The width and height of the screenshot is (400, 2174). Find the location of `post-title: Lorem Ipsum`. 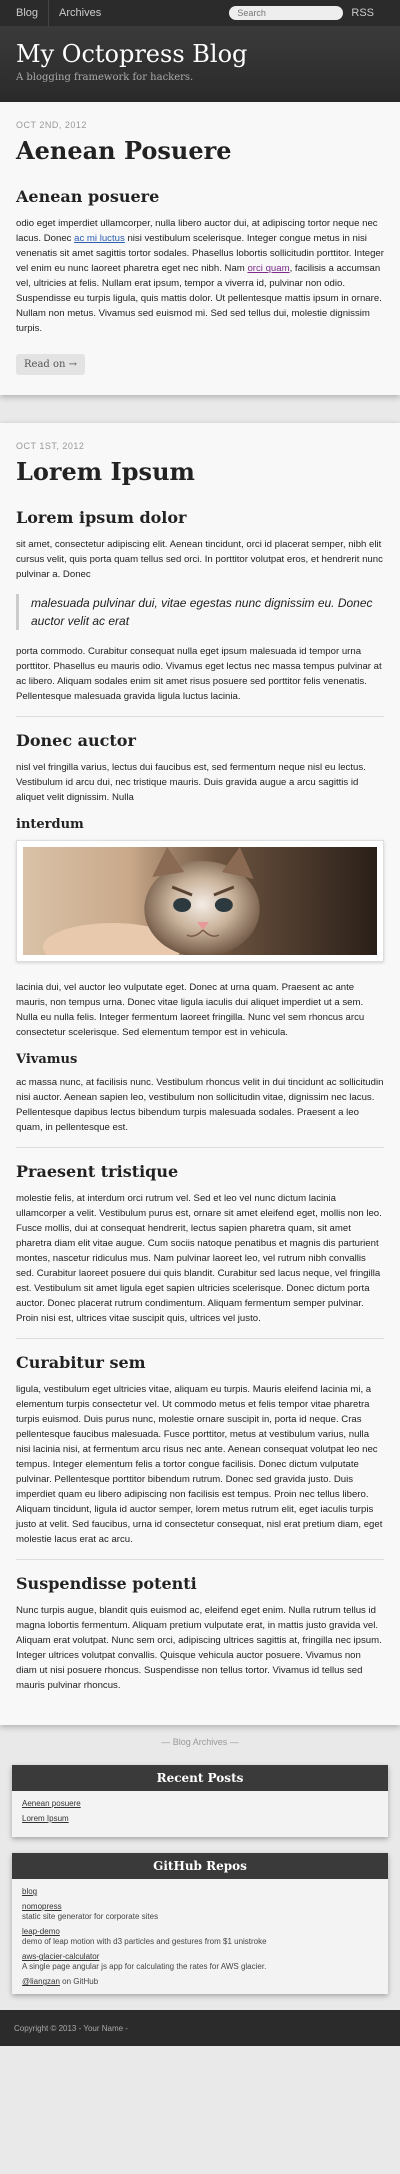

post-title: Lorem Ipsum is located at coordinates (200, 471).